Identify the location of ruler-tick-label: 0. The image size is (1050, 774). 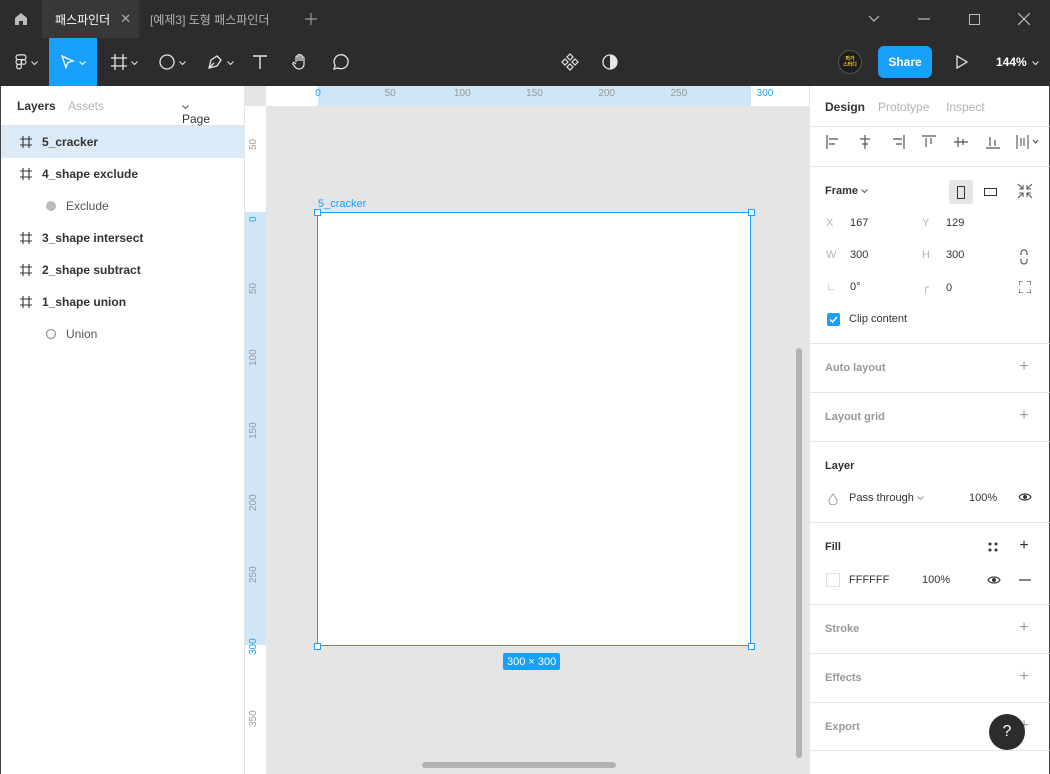
(318, 93).